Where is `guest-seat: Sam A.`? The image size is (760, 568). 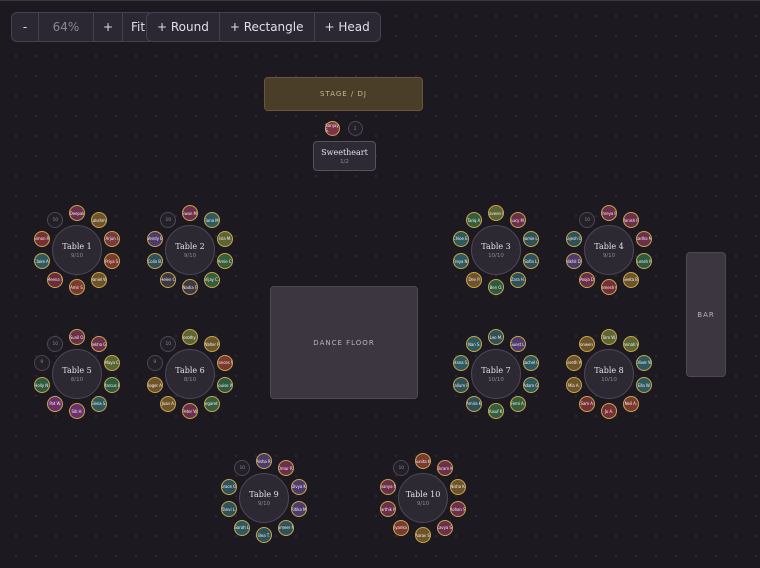 guest-seat: Sam A. is located at coordinates (587, 403).